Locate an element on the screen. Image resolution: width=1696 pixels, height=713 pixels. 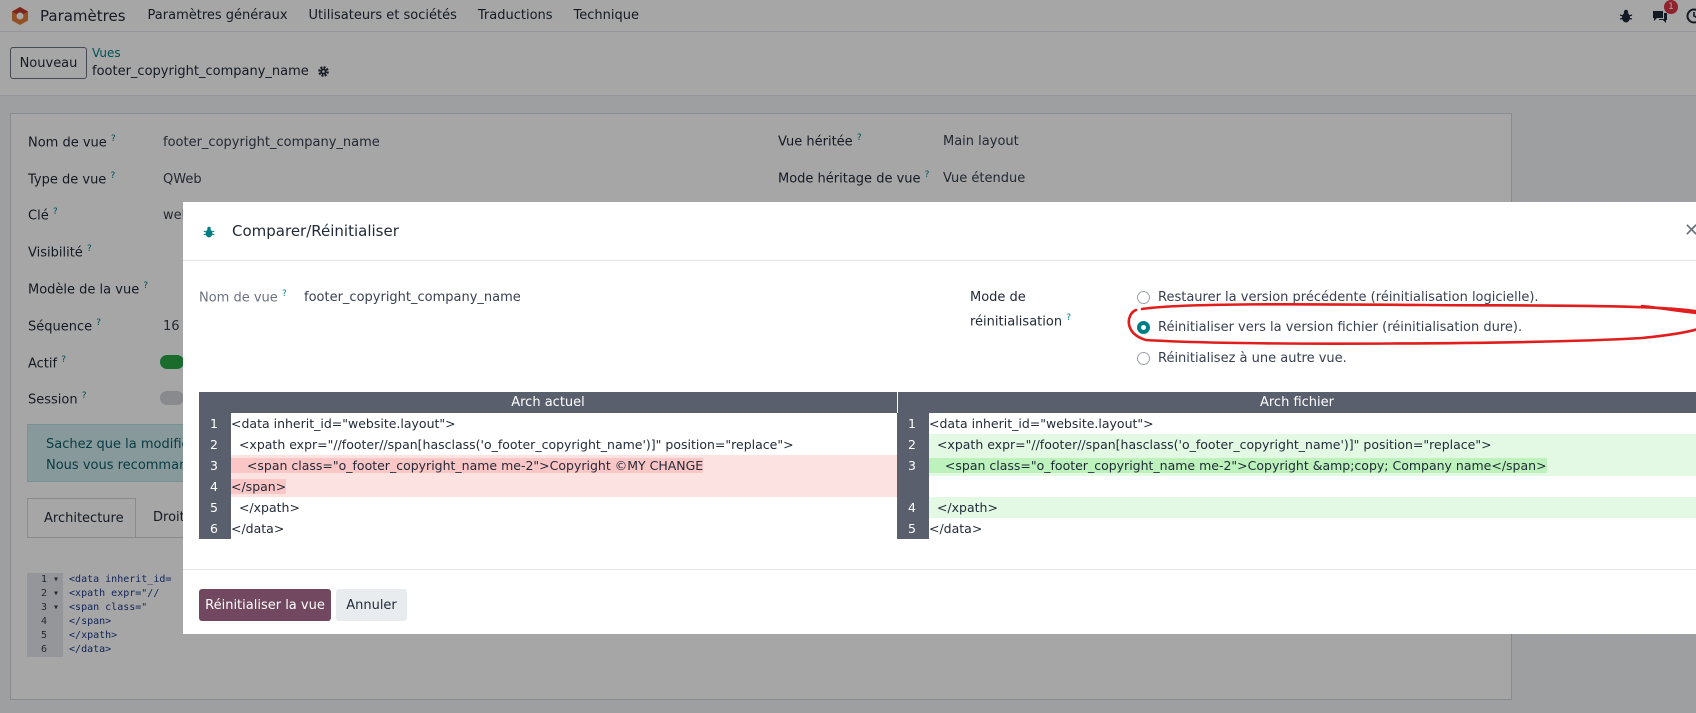
diff-line: 5 </data> is located at coordinates (1296, 528).